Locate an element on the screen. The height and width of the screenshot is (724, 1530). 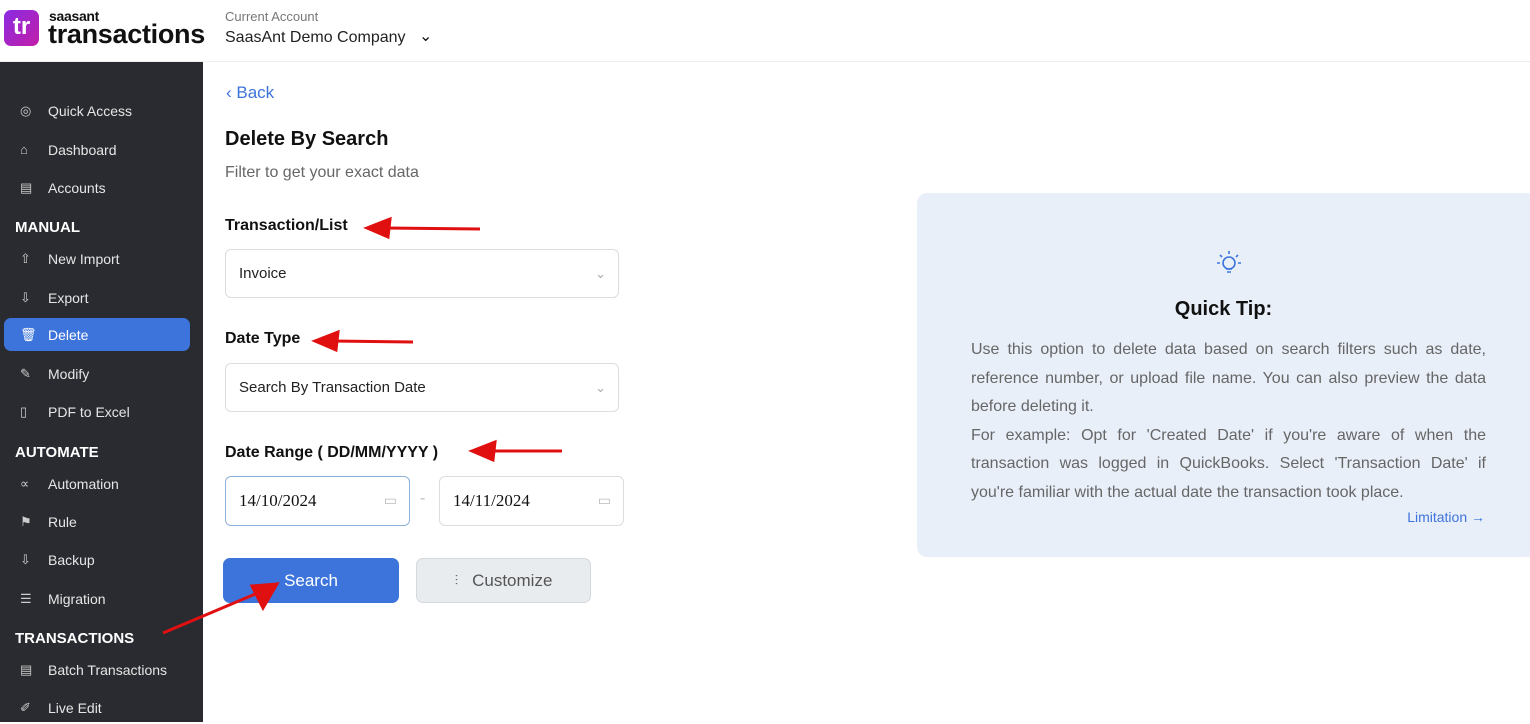
sidebar-item-live-edit: ✐ Live Edit is located at coordinates (97, 707).